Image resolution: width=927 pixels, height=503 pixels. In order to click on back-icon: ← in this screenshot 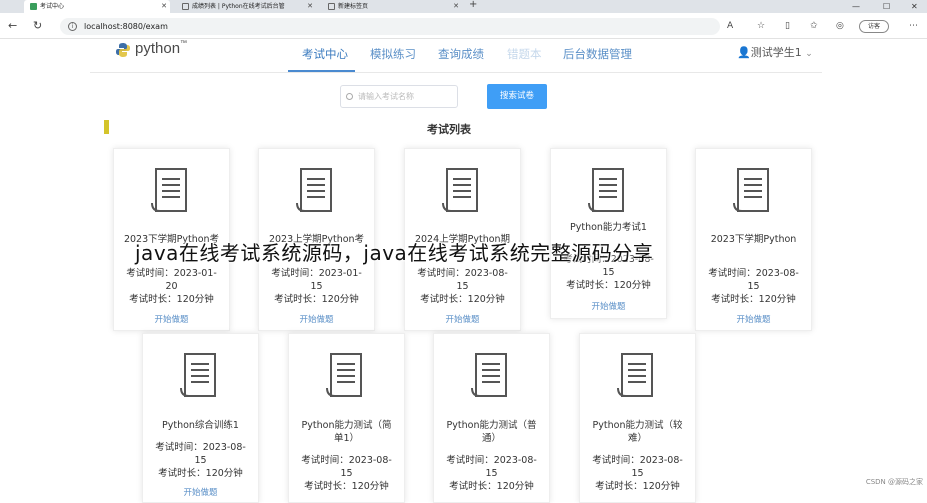, I will do `click(12, 25)`.